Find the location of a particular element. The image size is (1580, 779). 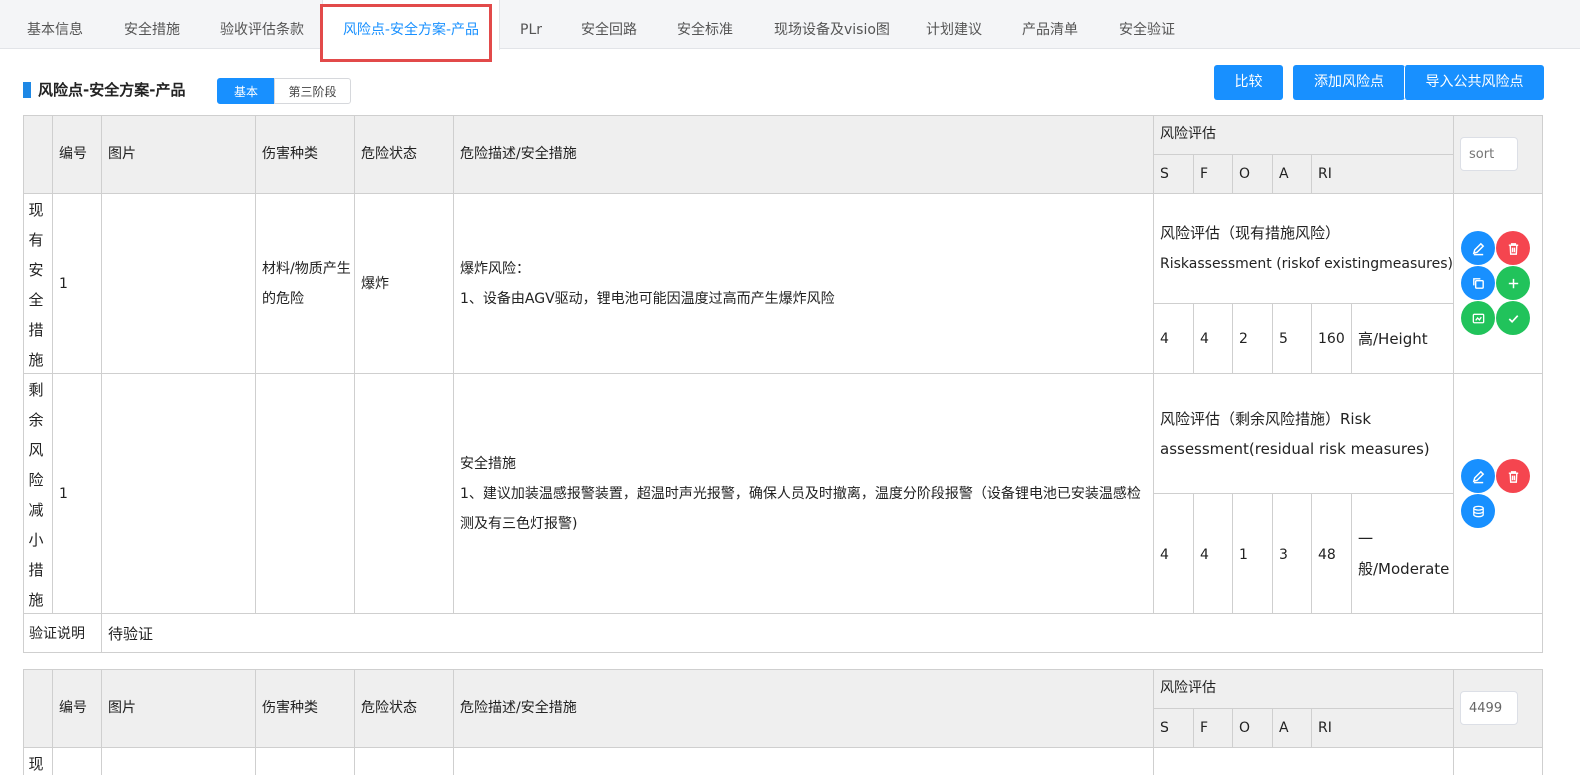

row-label-char: 险 is located at coordinates (36, 480).